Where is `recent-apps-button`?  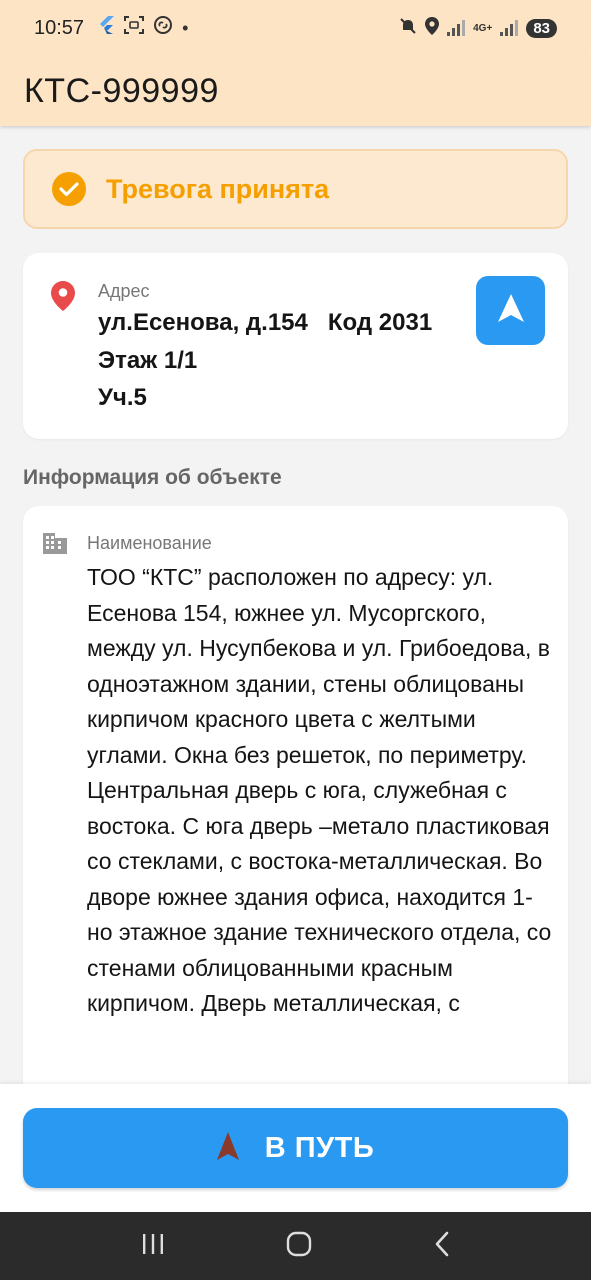 recent-apps-button is located at coordinates (153, 1246).